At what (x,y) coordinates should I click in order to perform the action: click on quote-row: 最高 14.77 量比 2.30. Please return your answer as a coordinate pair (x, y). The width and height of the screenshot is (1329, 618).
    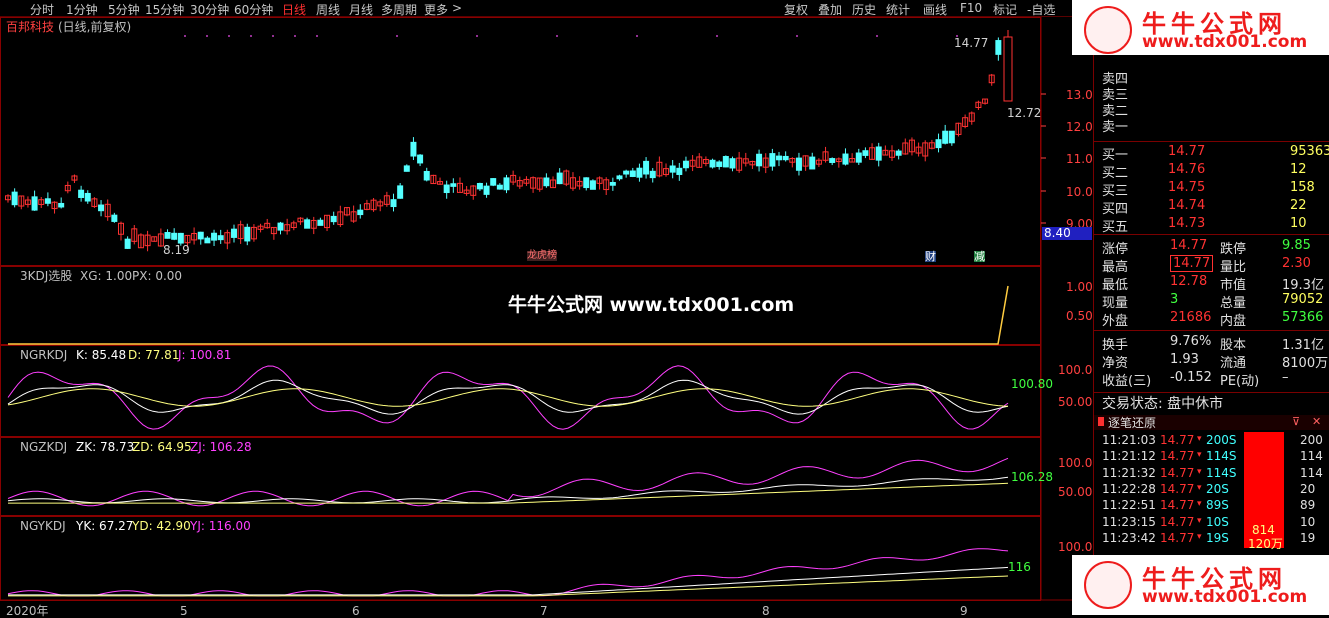
    Looking at the image, I should click on (1211, 264).